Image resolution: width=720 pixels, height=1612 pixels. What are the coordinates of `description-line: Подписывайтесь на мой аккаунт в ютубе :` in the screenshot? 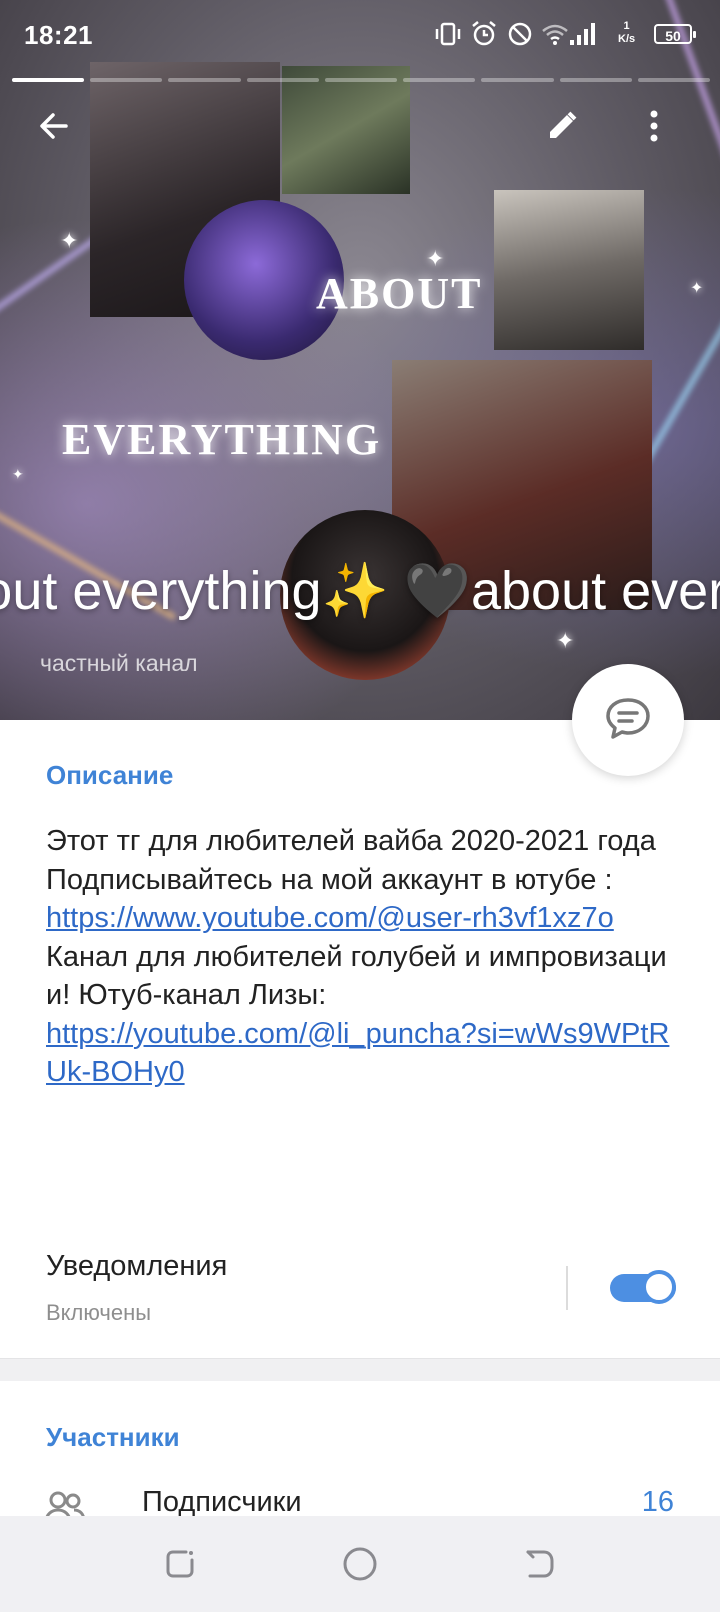 It's located at (329, 879).